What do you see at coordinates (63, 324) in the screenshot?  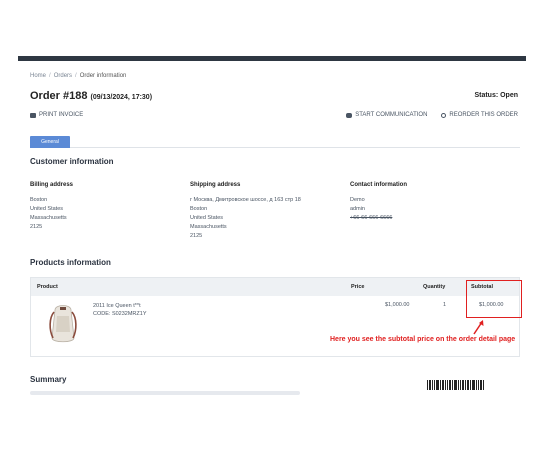 I see `product-image` at bounding box center [63, 324].